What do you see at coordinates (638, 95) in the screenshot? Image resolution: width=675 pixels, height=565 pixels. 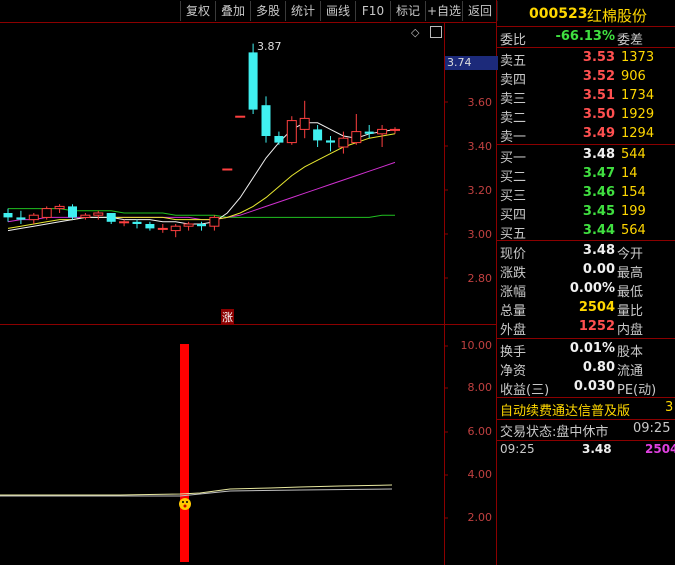 I see `ask-row-volume: 1734` at bounding box center [638, 95].